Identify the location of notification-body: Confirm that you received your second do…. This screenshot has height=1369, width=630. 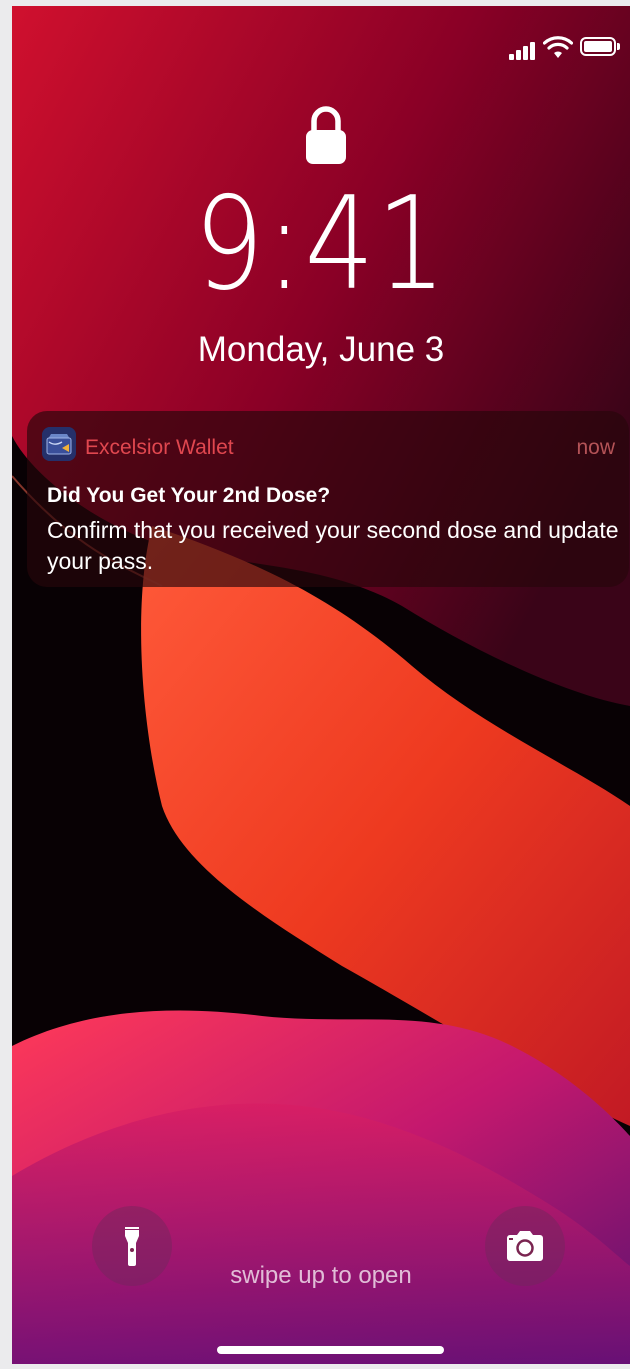
(333, 545).